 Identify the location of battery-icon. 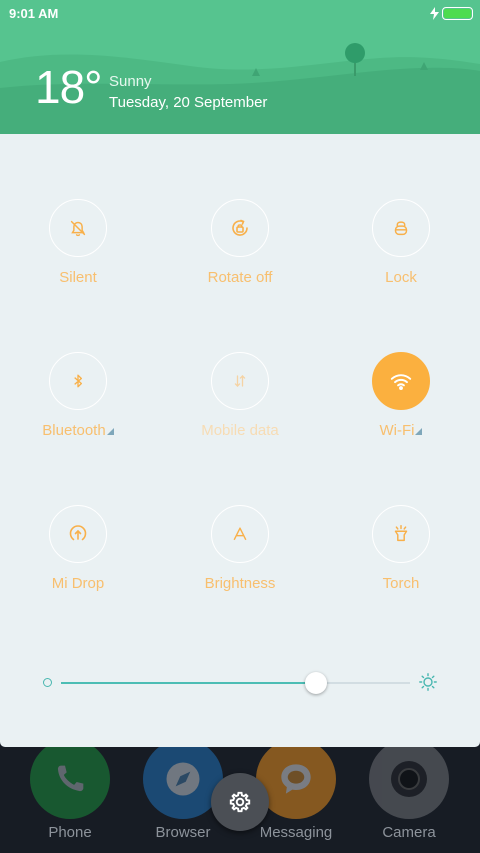
(457, 13).